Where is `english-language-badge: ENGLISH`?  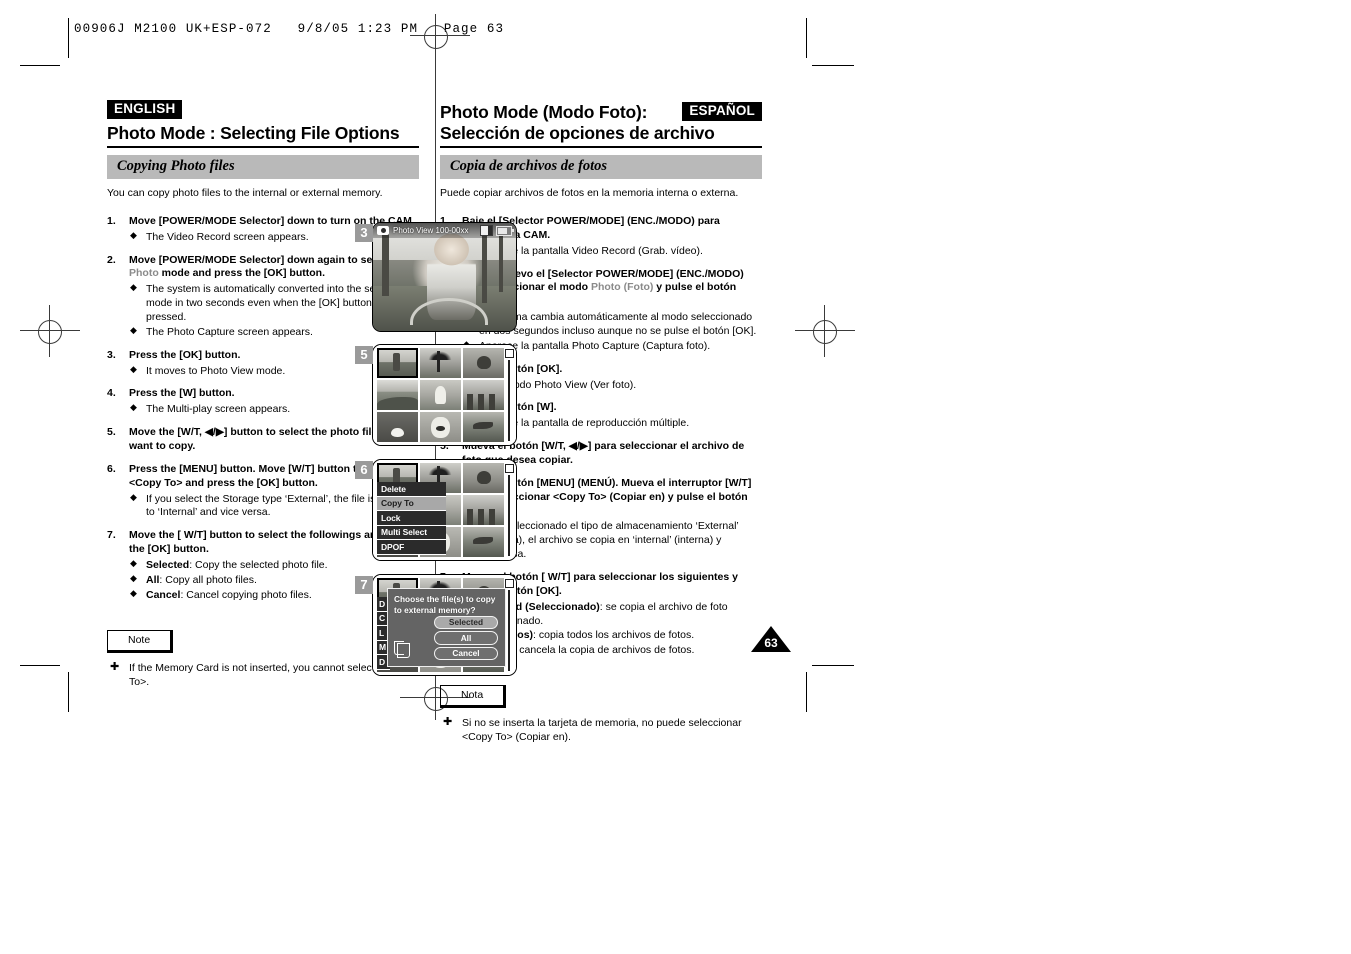 english-language-badge: ENGLISH is located at coordinates (145, 109).